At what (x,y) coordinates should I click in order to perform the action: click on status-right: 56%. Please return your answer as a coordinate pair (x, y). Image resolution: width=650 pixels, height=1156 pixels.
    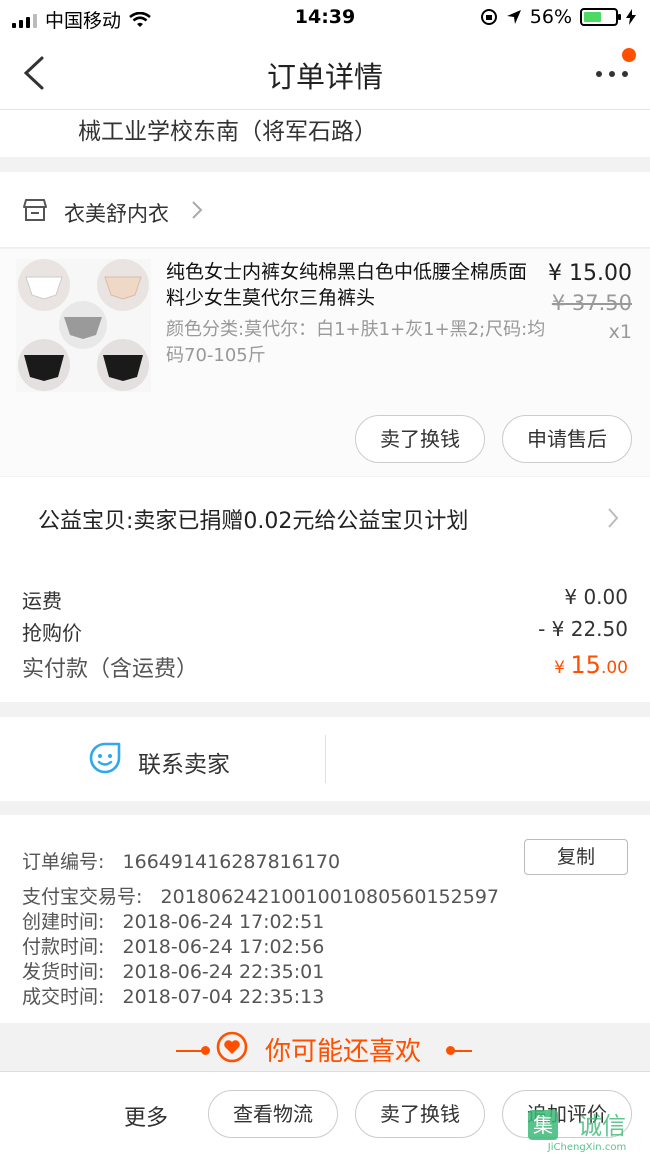
    Looking at the image, I should click on (558, 17).